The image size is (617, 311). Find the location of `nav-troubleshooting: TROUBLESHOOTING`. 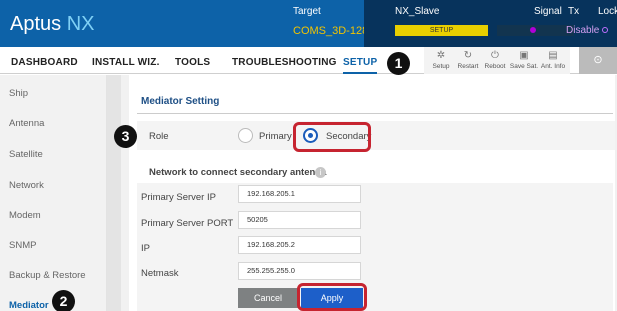

nav-troubleshooting: TROUBLESHOOTING is located at coordinates (284, 62).